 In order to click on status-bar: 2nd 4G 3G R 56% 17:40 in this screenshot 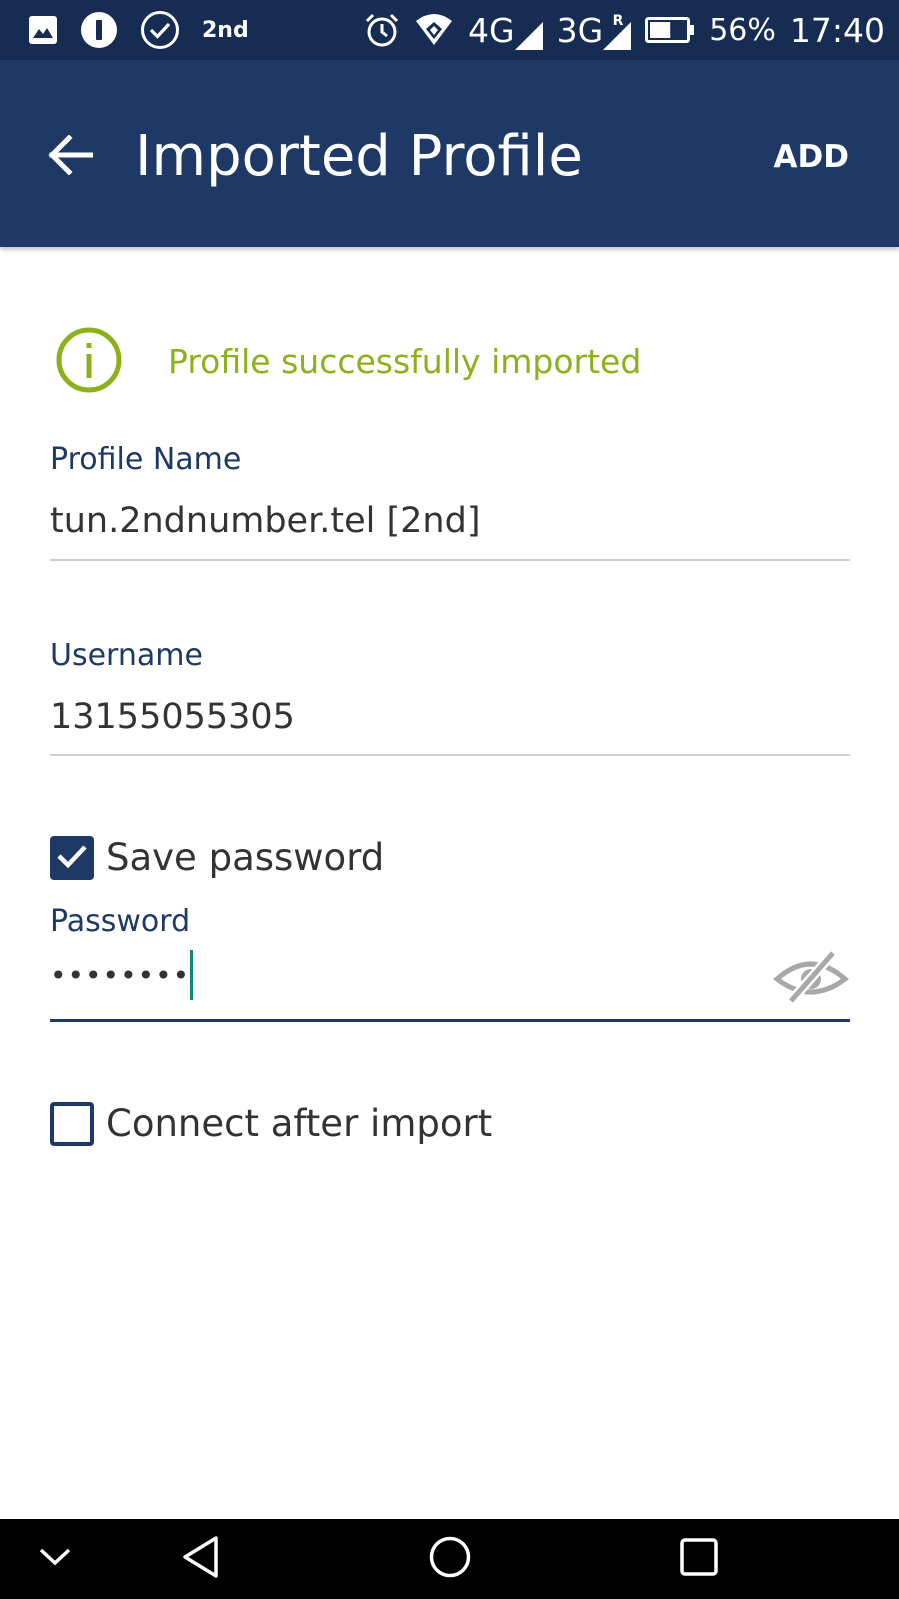, I will do `click(449, 30)`.